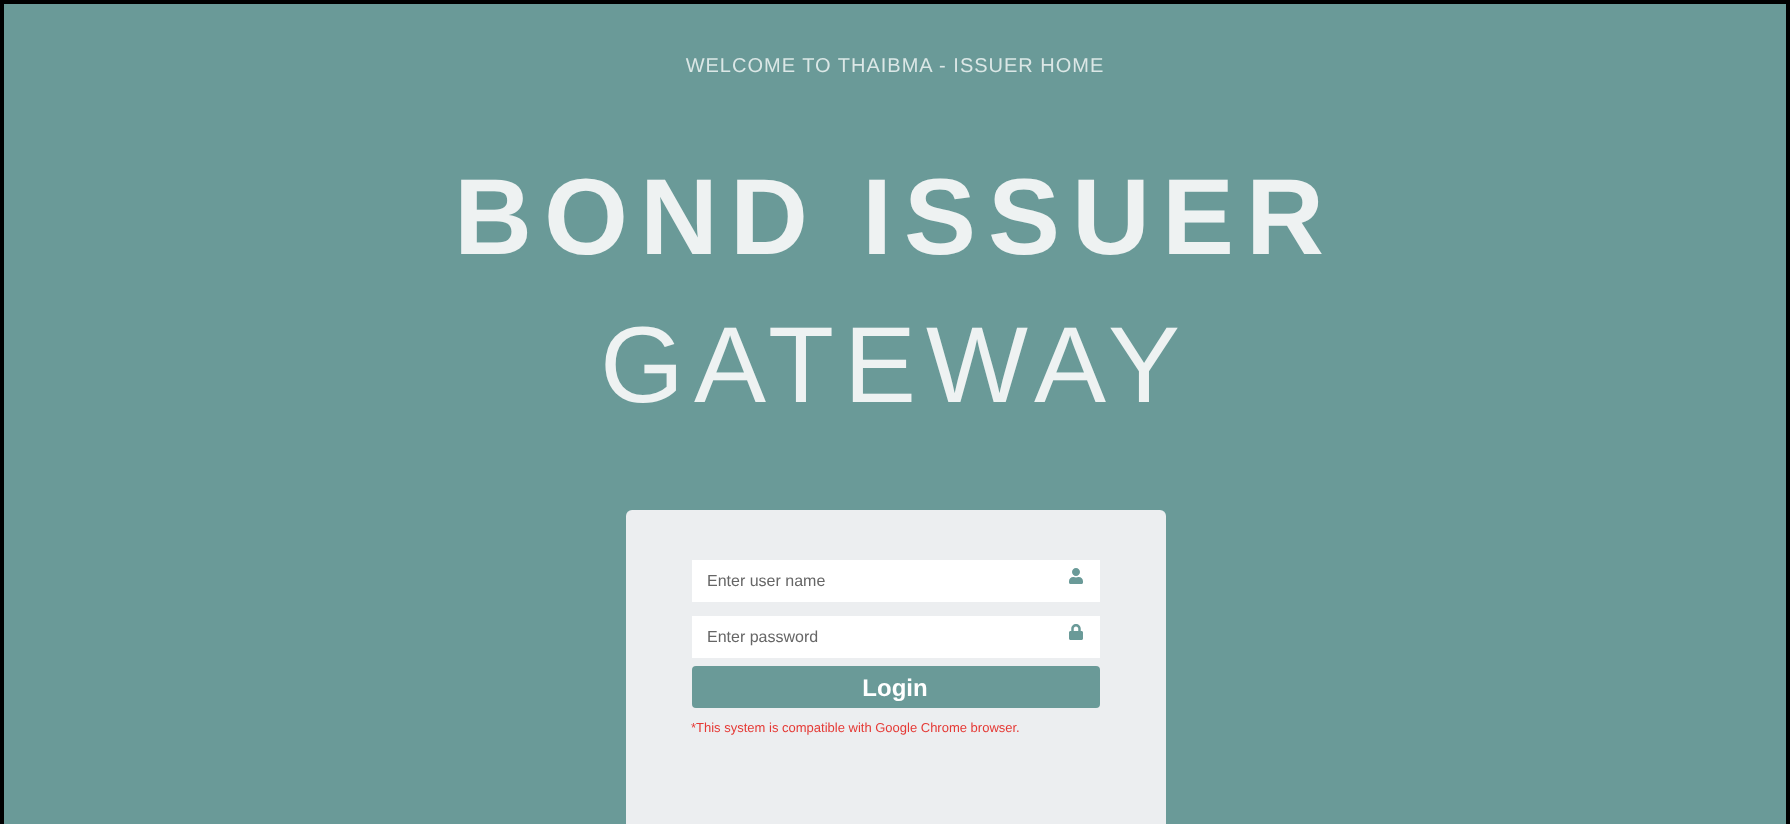 The width and height of the screenshot is (1790, 824). What do you see at coordinates (894, 366) in the screenshot?
I see `subtitle-heading: GATEWAY` at bounding box center [894, 366].